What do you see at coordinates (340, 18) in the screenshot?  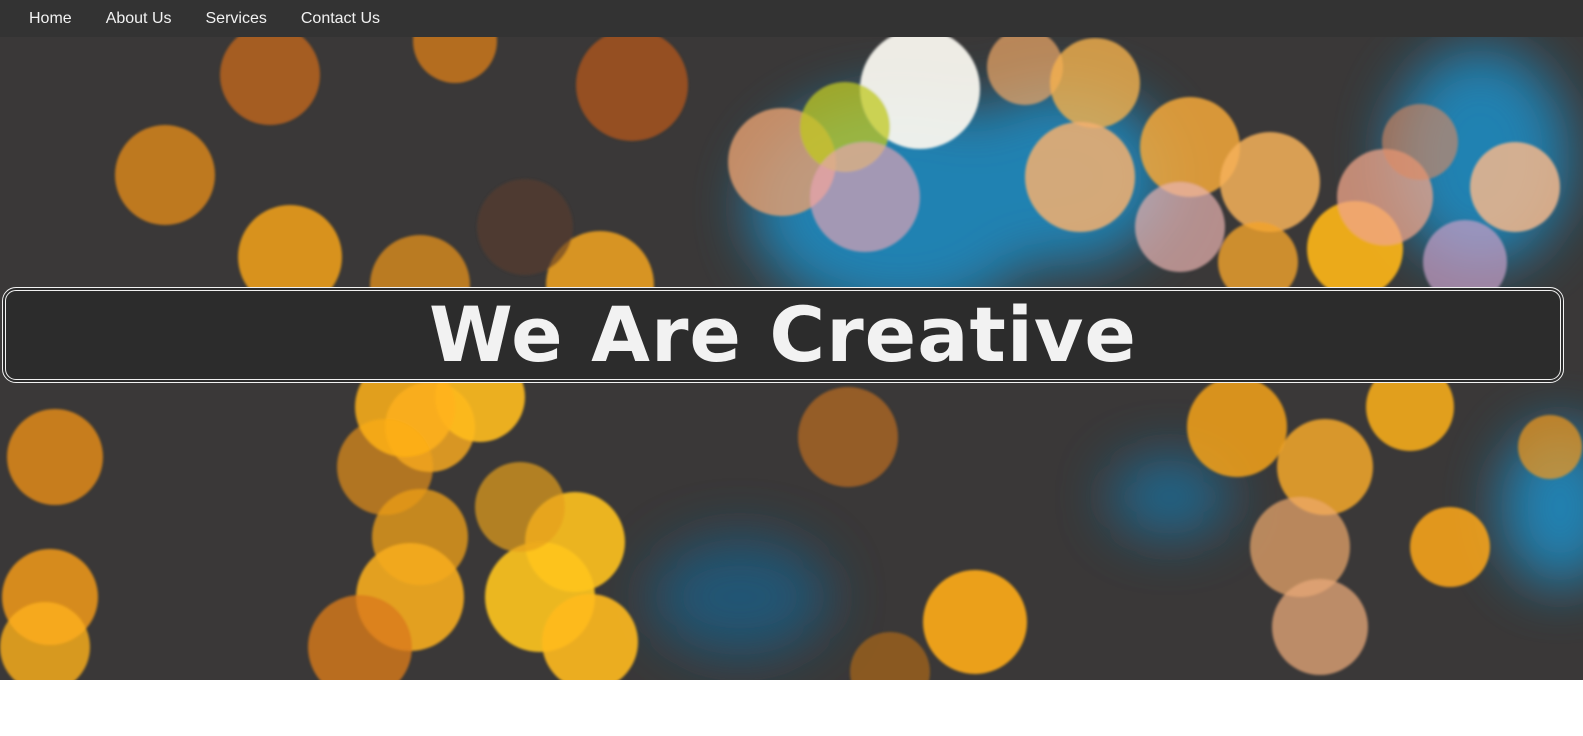 I see `nav-link-contact-us: Contact Us` at bounding box center [340, 18].